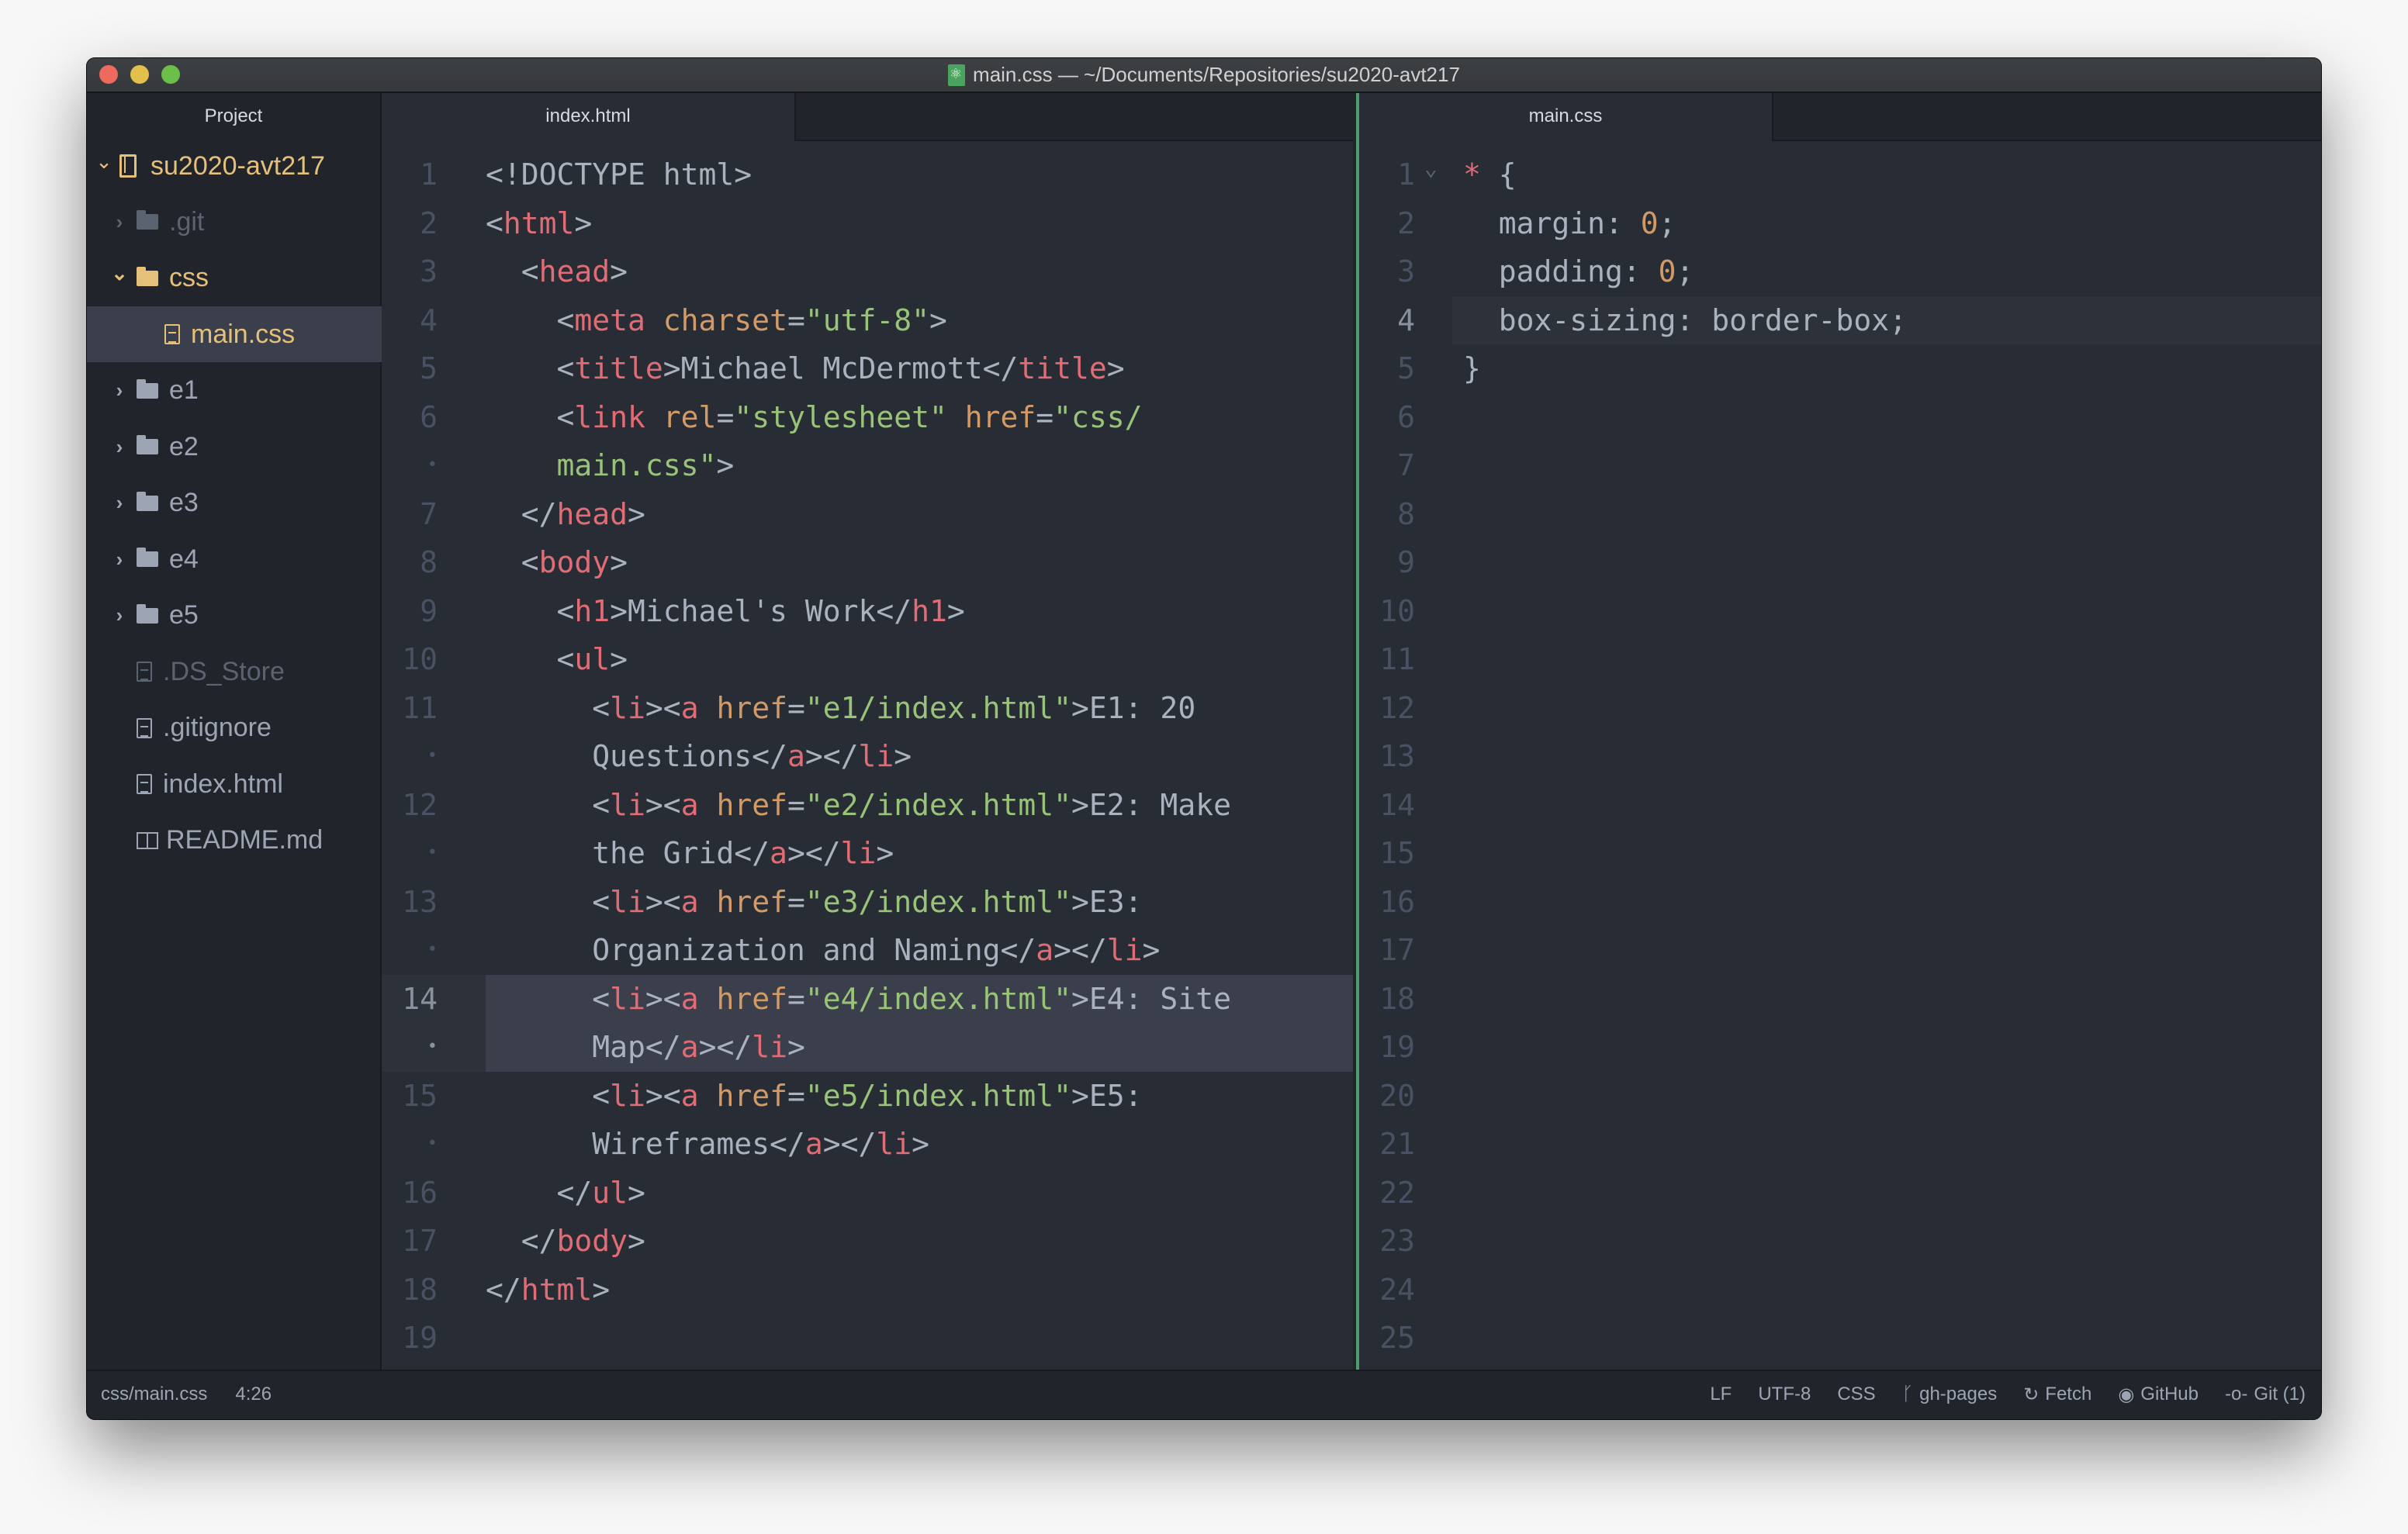  I want to click on tag-token: li, so click(627, 1095).